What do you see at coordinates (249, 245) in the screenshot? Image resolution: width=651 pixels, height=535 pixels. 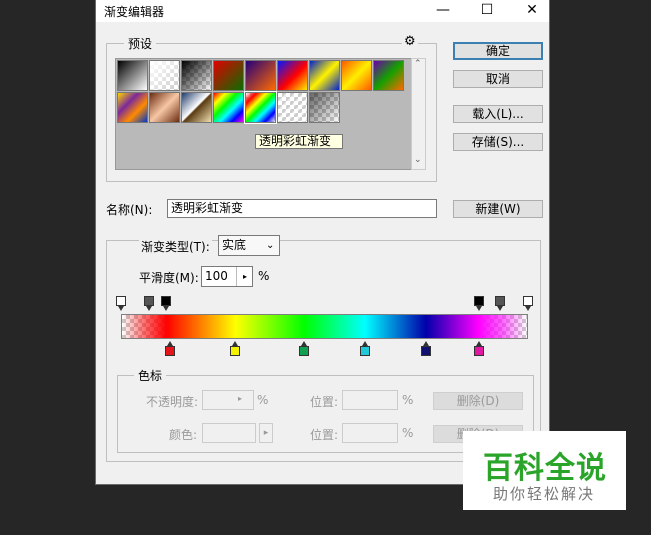 I see `gradient-type-select: 实底 ⌄` at bounding box center [249, 245].